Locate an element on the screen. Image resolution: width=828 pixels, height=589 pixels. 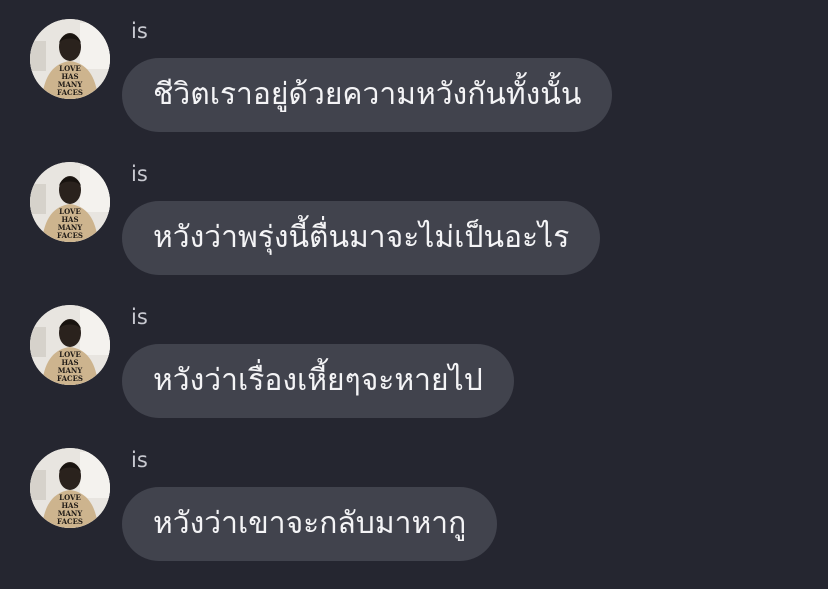
message-bubble: หวังว่าเขาจะกลับมาหากู is located at coordinates (310, 524).